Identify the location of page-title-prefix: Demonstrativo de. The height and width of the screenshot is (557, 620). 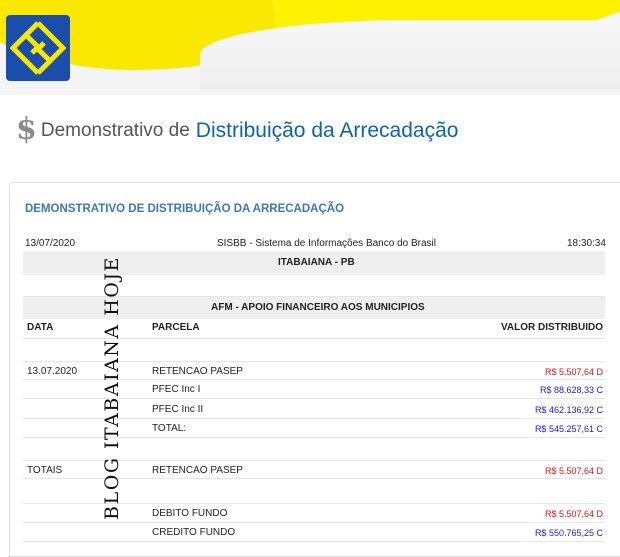
(115, 130).